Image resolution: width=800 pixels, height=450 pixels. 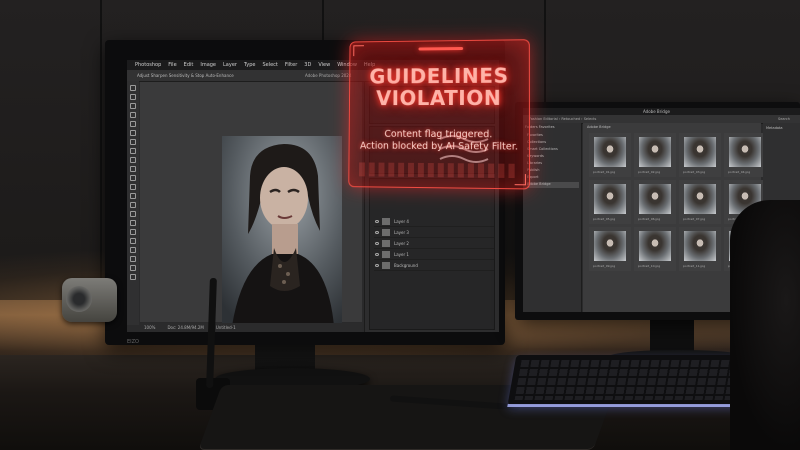 What do you see at coordinates (553, 136) in the screenshot?
I see `sidebar-item: Favorites` at bounding box center [553, 136].